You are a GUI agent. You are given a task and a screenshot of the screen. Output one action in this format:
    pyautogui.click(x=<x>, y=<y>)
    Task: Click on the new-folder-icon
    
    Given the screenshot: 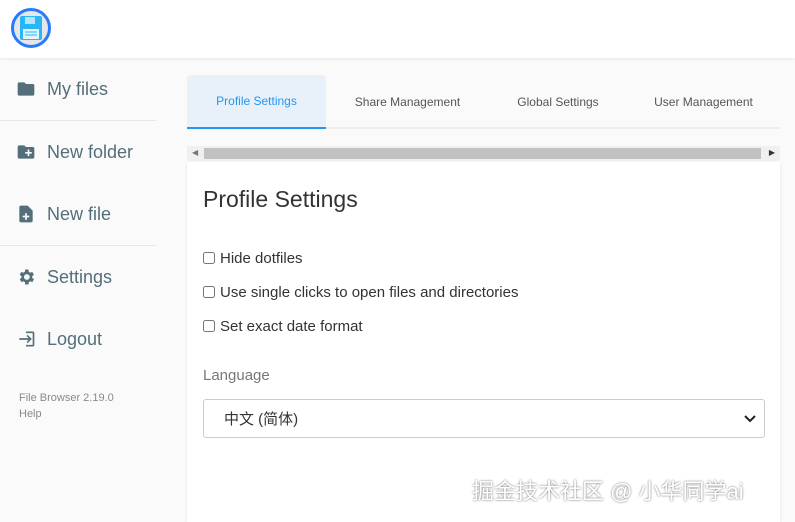 What is the action you would take?
    pyautogui.click(x=26, y=152)
    